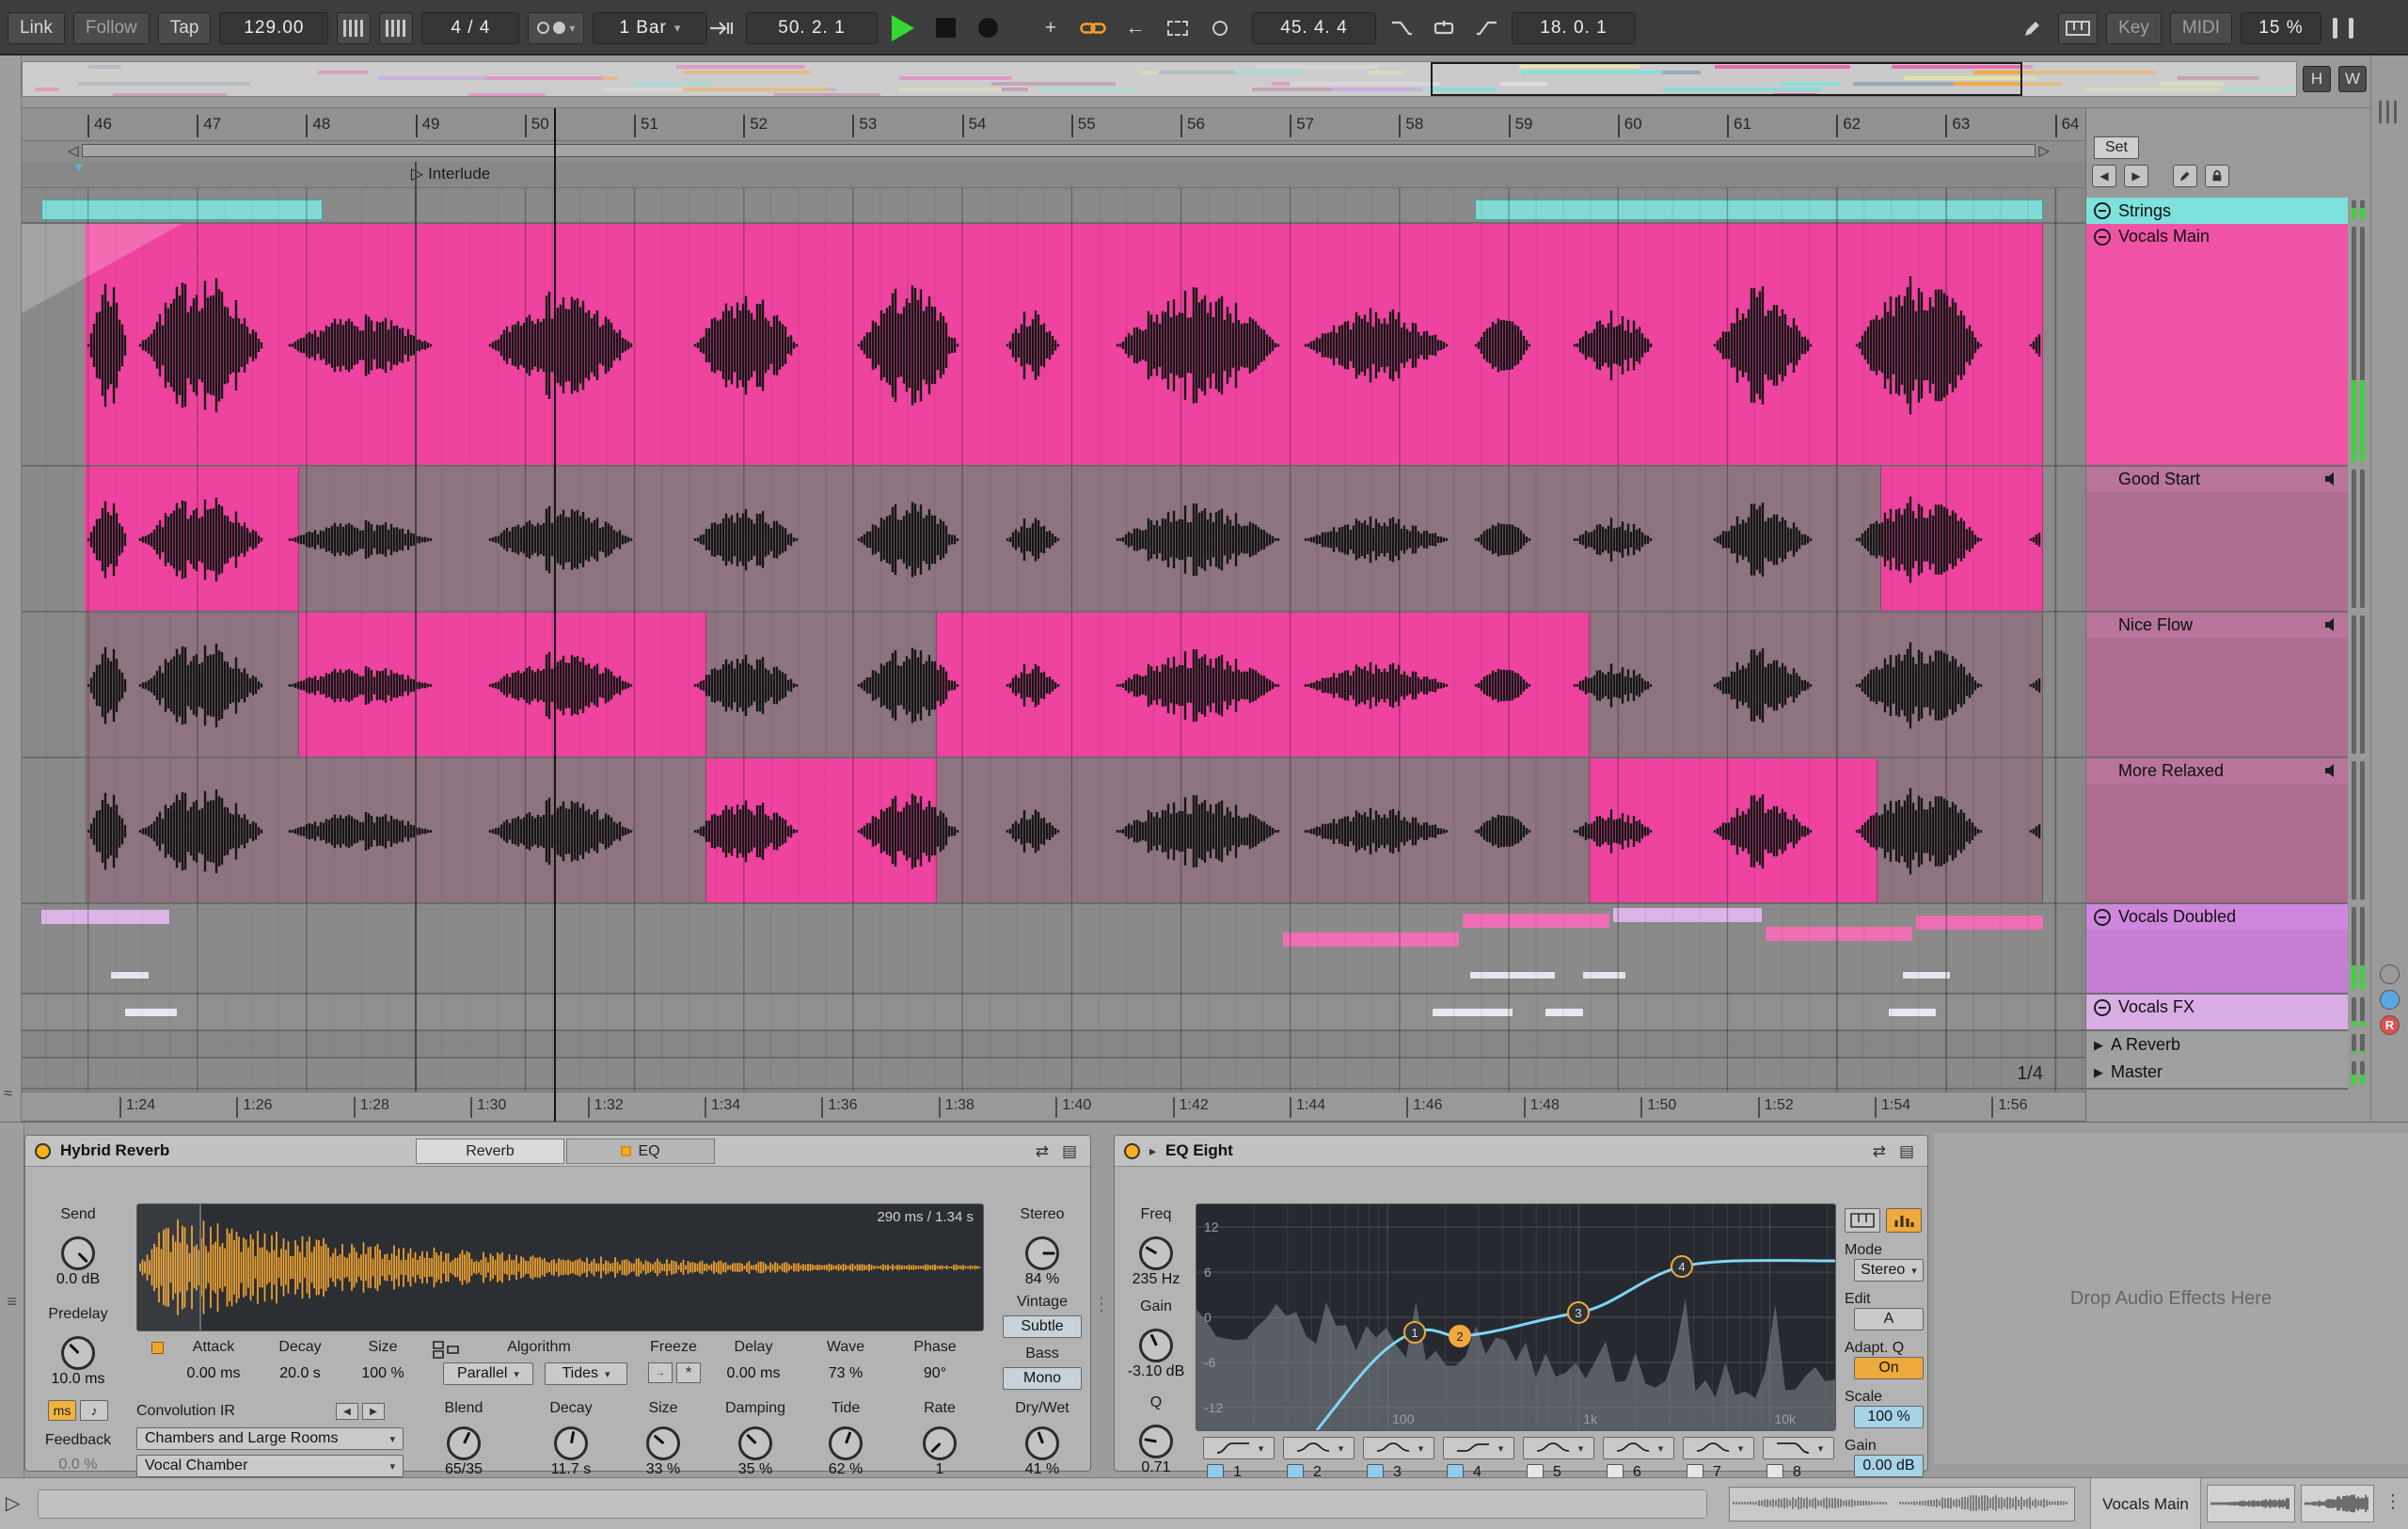 Image resolution: width=2408 pixels, height=1529 pixels. What do you see at coordinates (755, 1443) in the screenshot?
I see `damping-knob` at bounding box center [755, 1443].